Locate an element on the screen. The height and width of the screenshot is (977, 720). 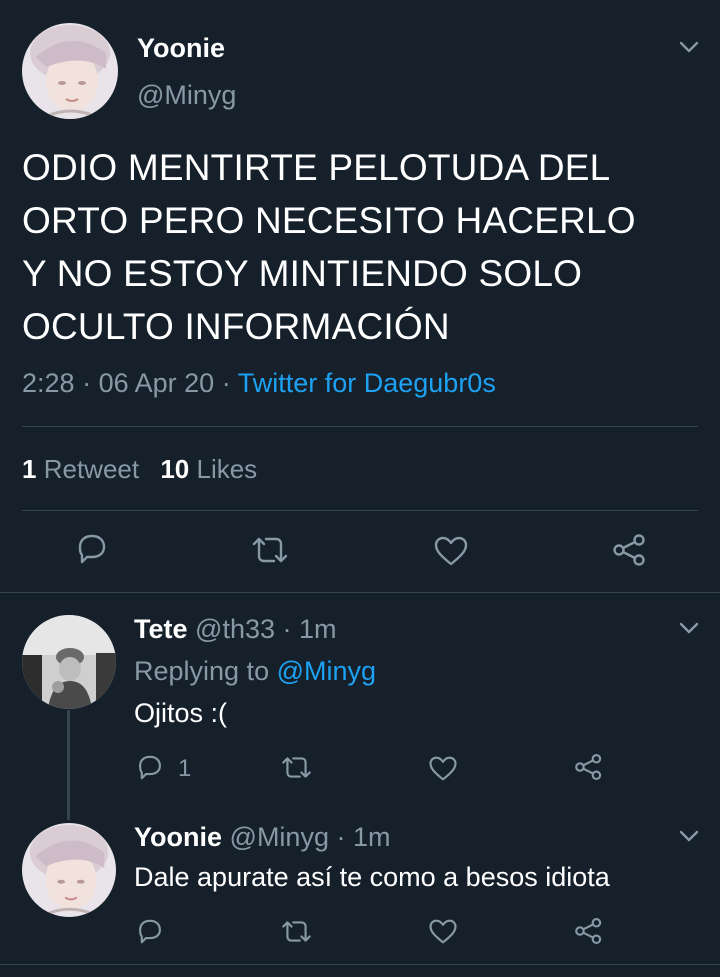
reply-header: Tete @th33 · 1m is located at coordinates (235, 629).